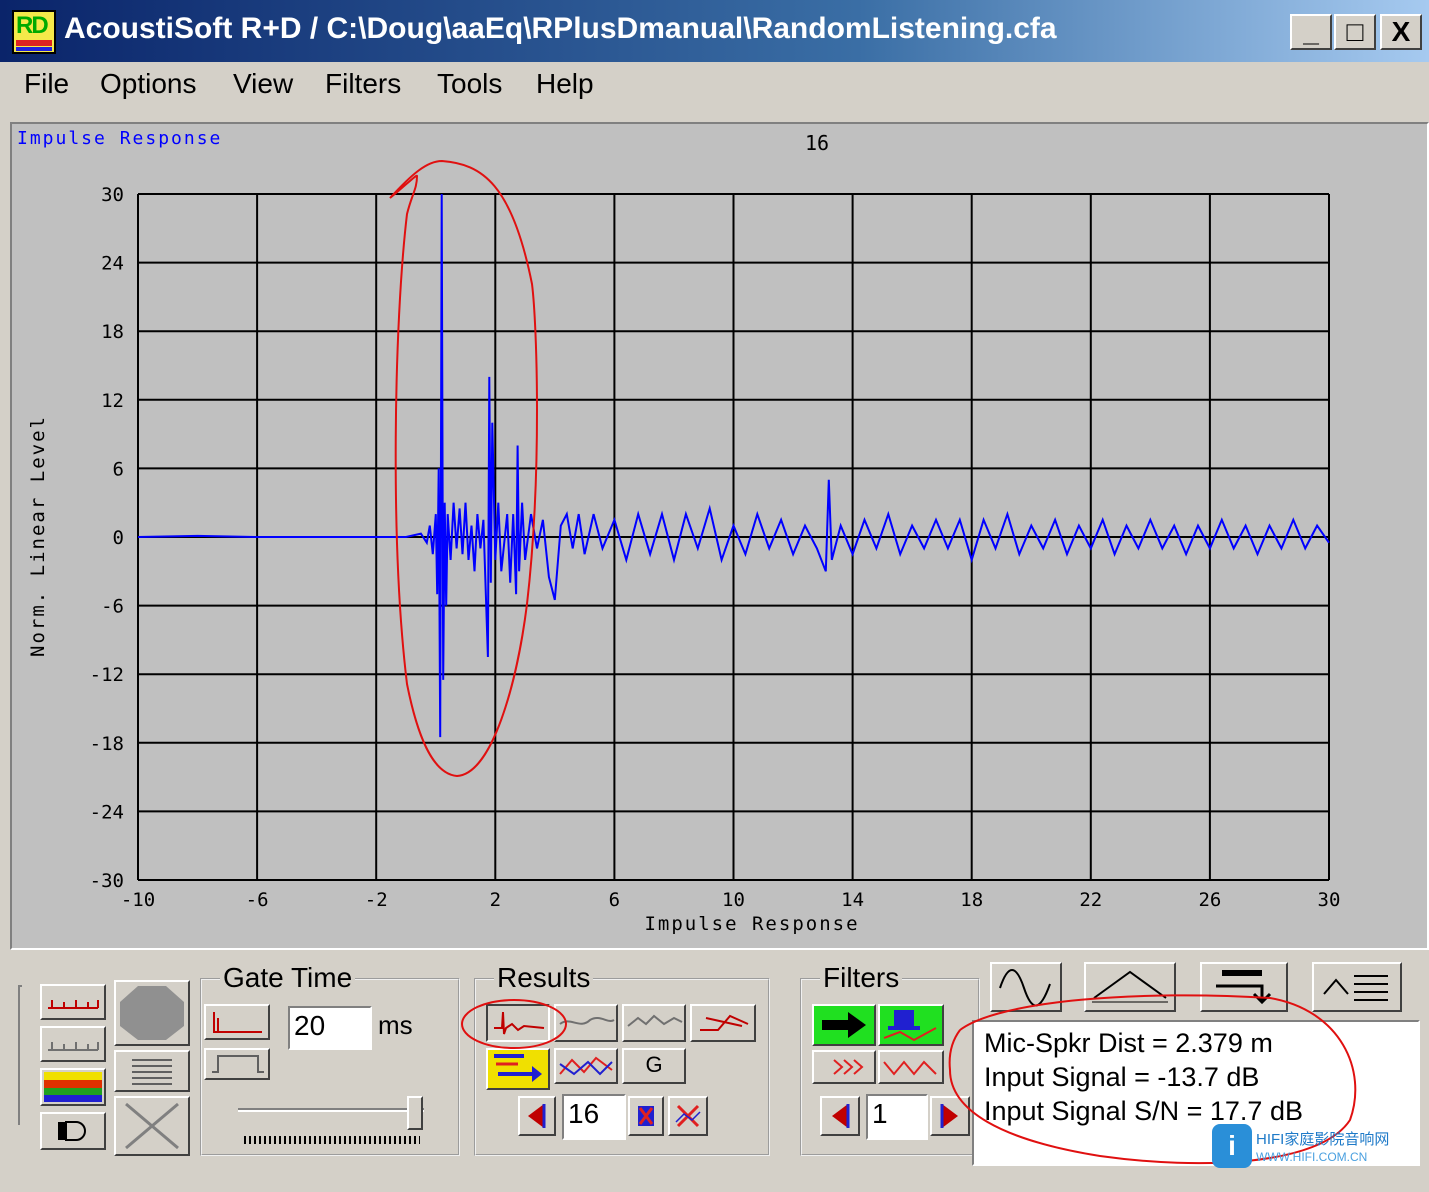 This screenshot has height=1192, width=1429. What do you see at coordinates (1312, 1157) in the screenshot?
I see `watermark-url: WWW.HIFI.COM.CN` at bounding box center [1312, 1157].